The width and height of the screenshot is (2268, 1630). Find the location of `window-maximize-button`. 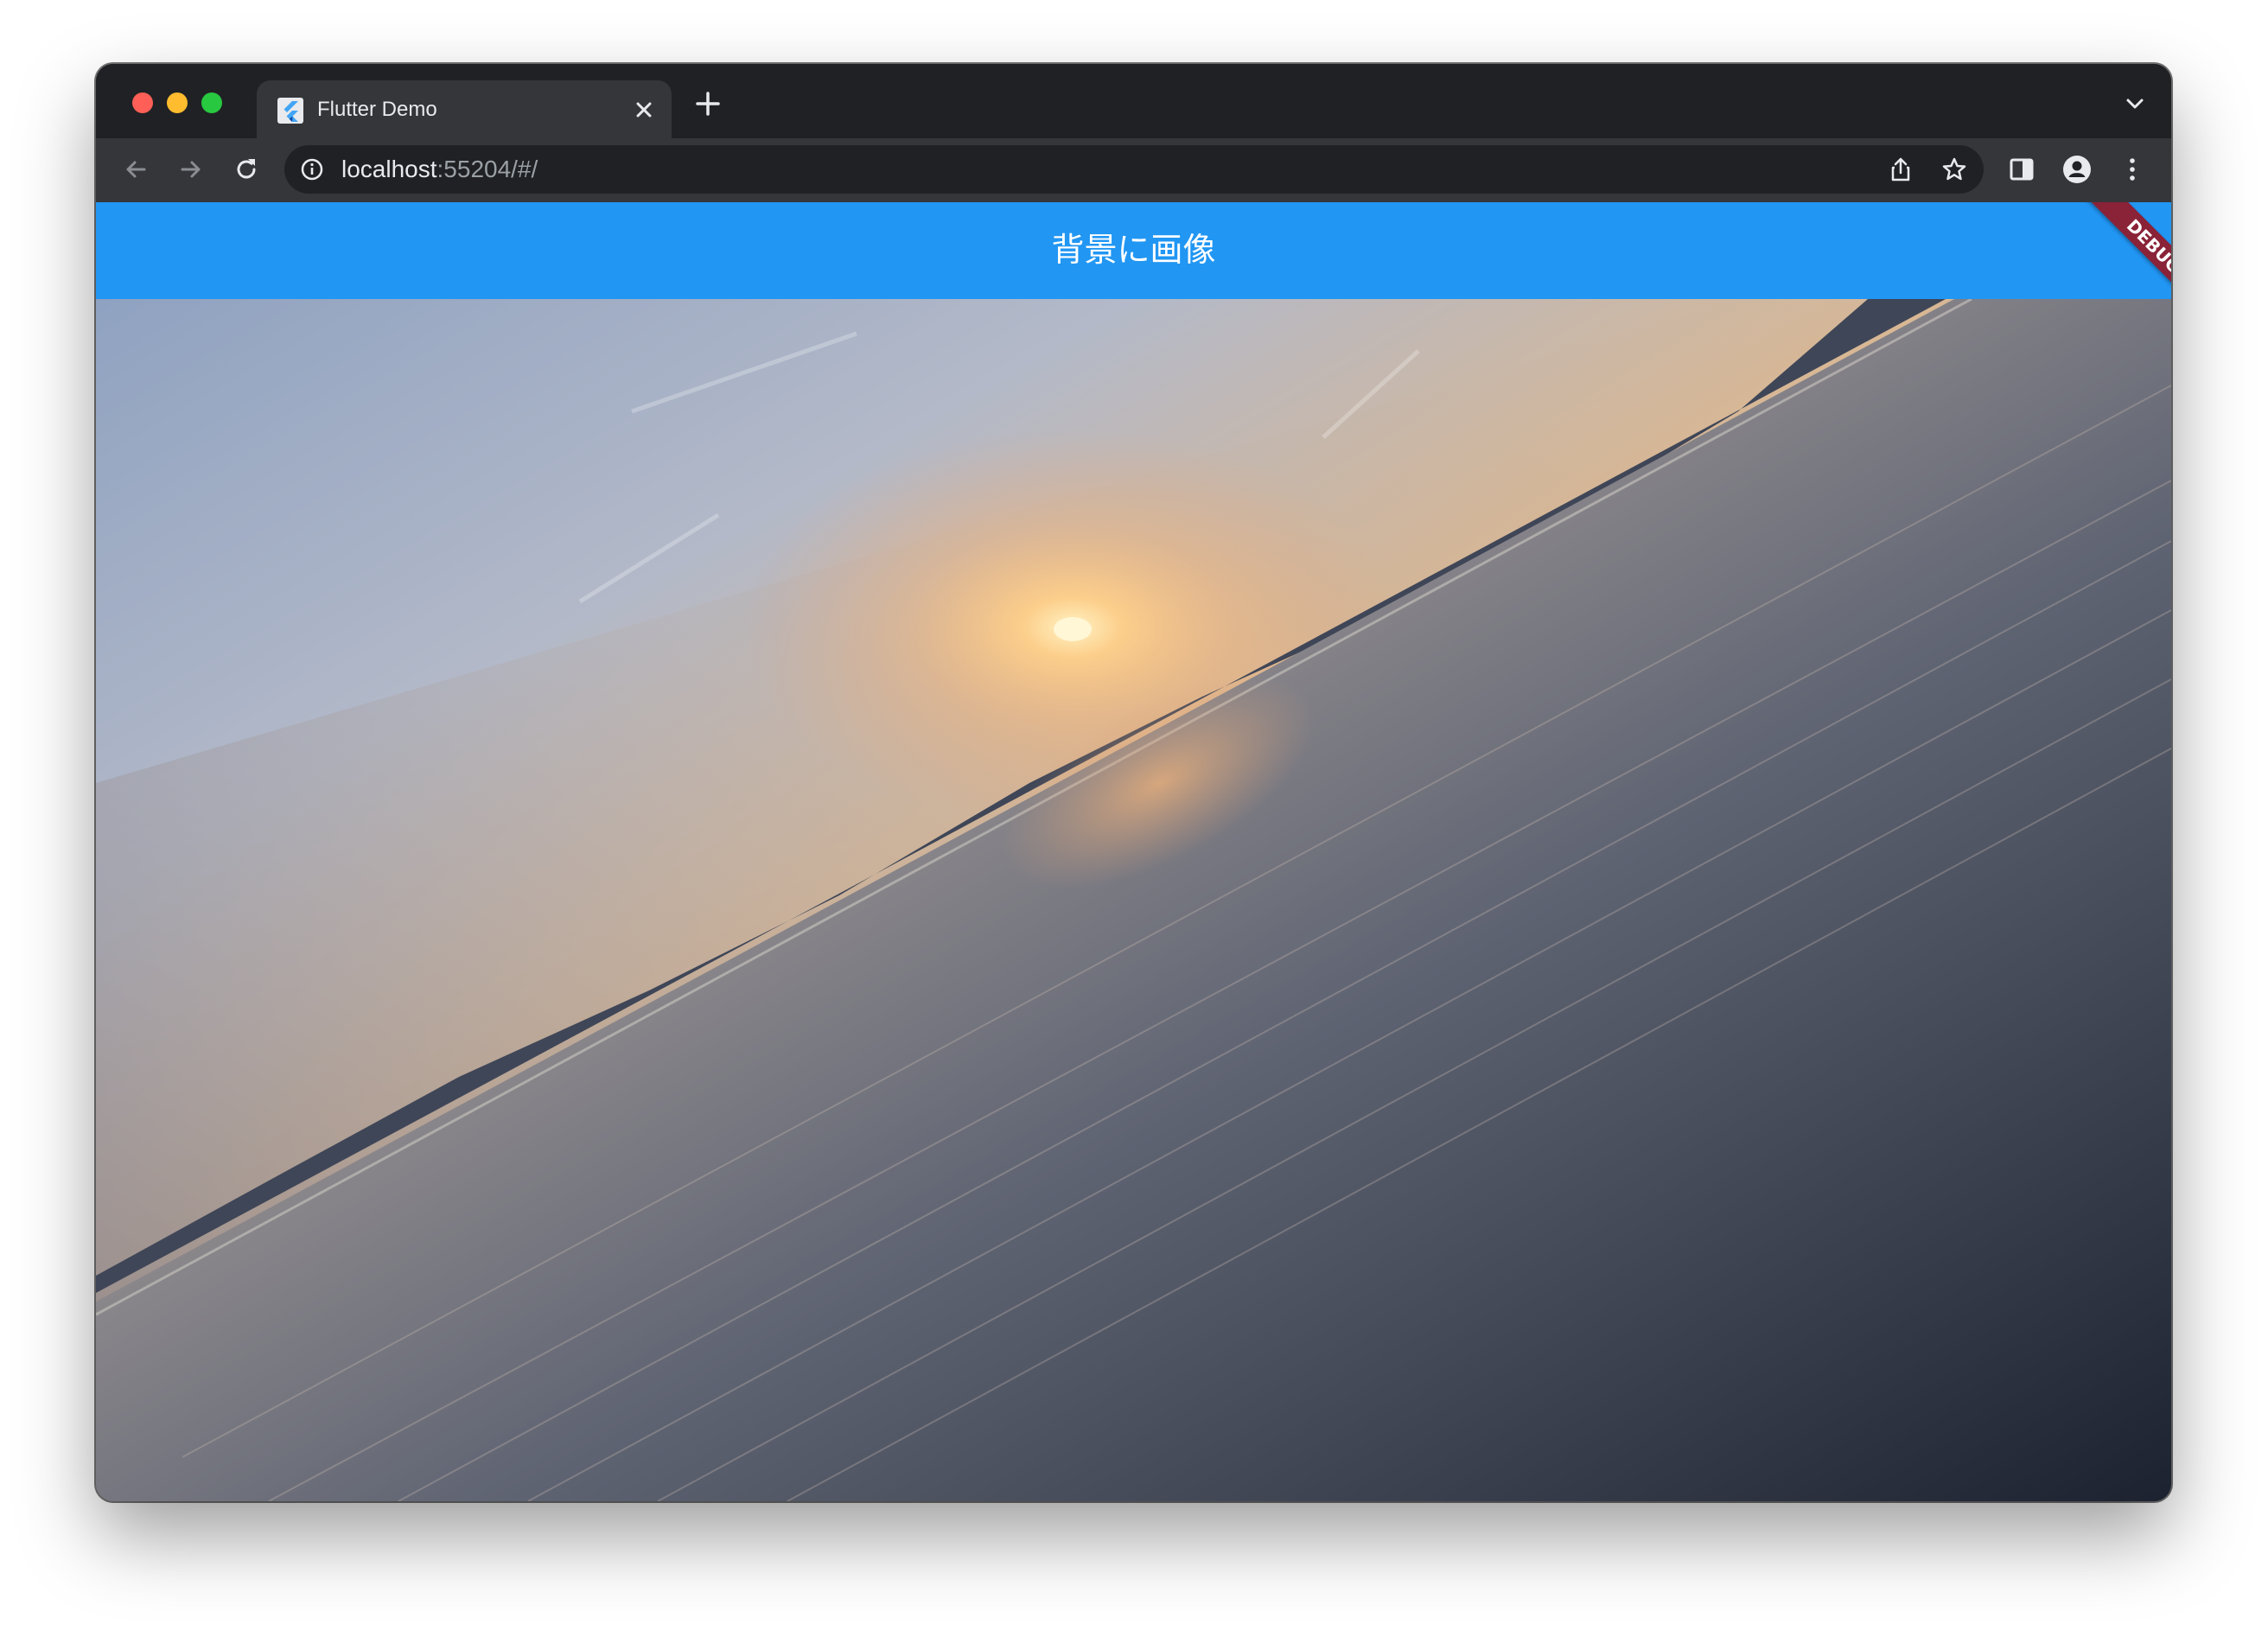

window-maximize-button is located at coordinates (211, 102).